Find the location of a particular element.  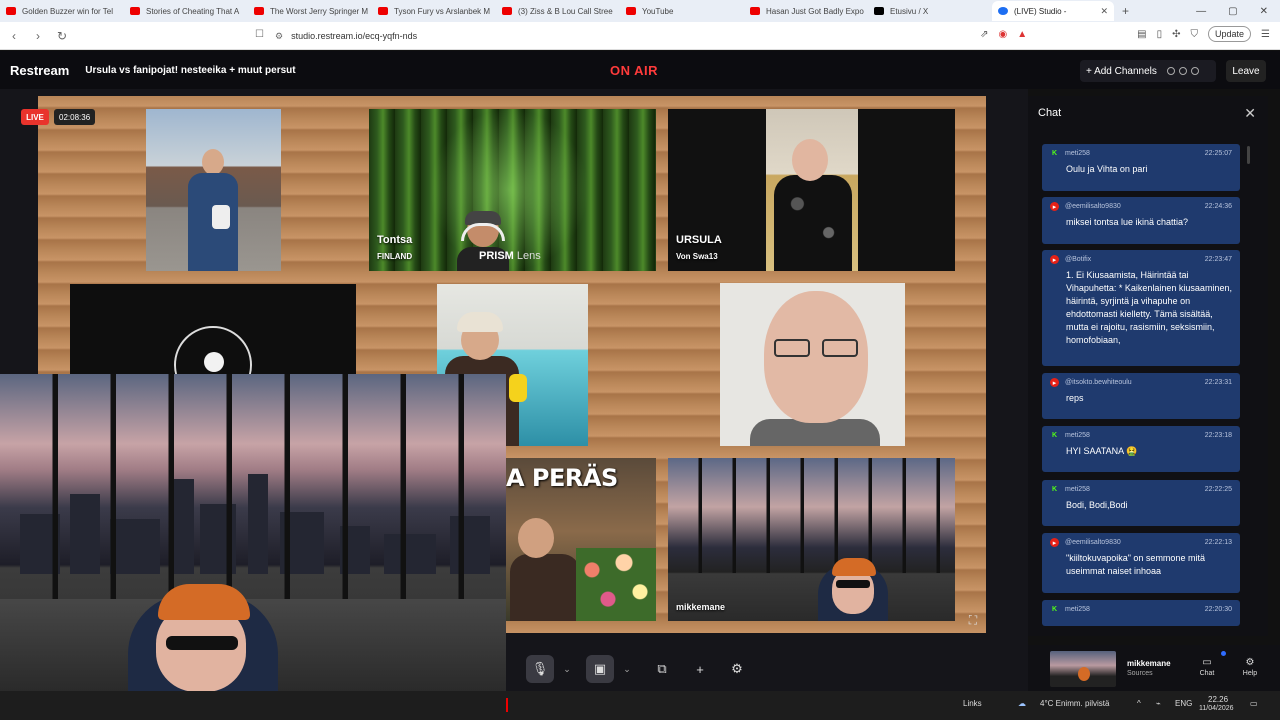

browser-tab: Tyson Fury vs Arslanbek M is located at coordinates (434, 11).